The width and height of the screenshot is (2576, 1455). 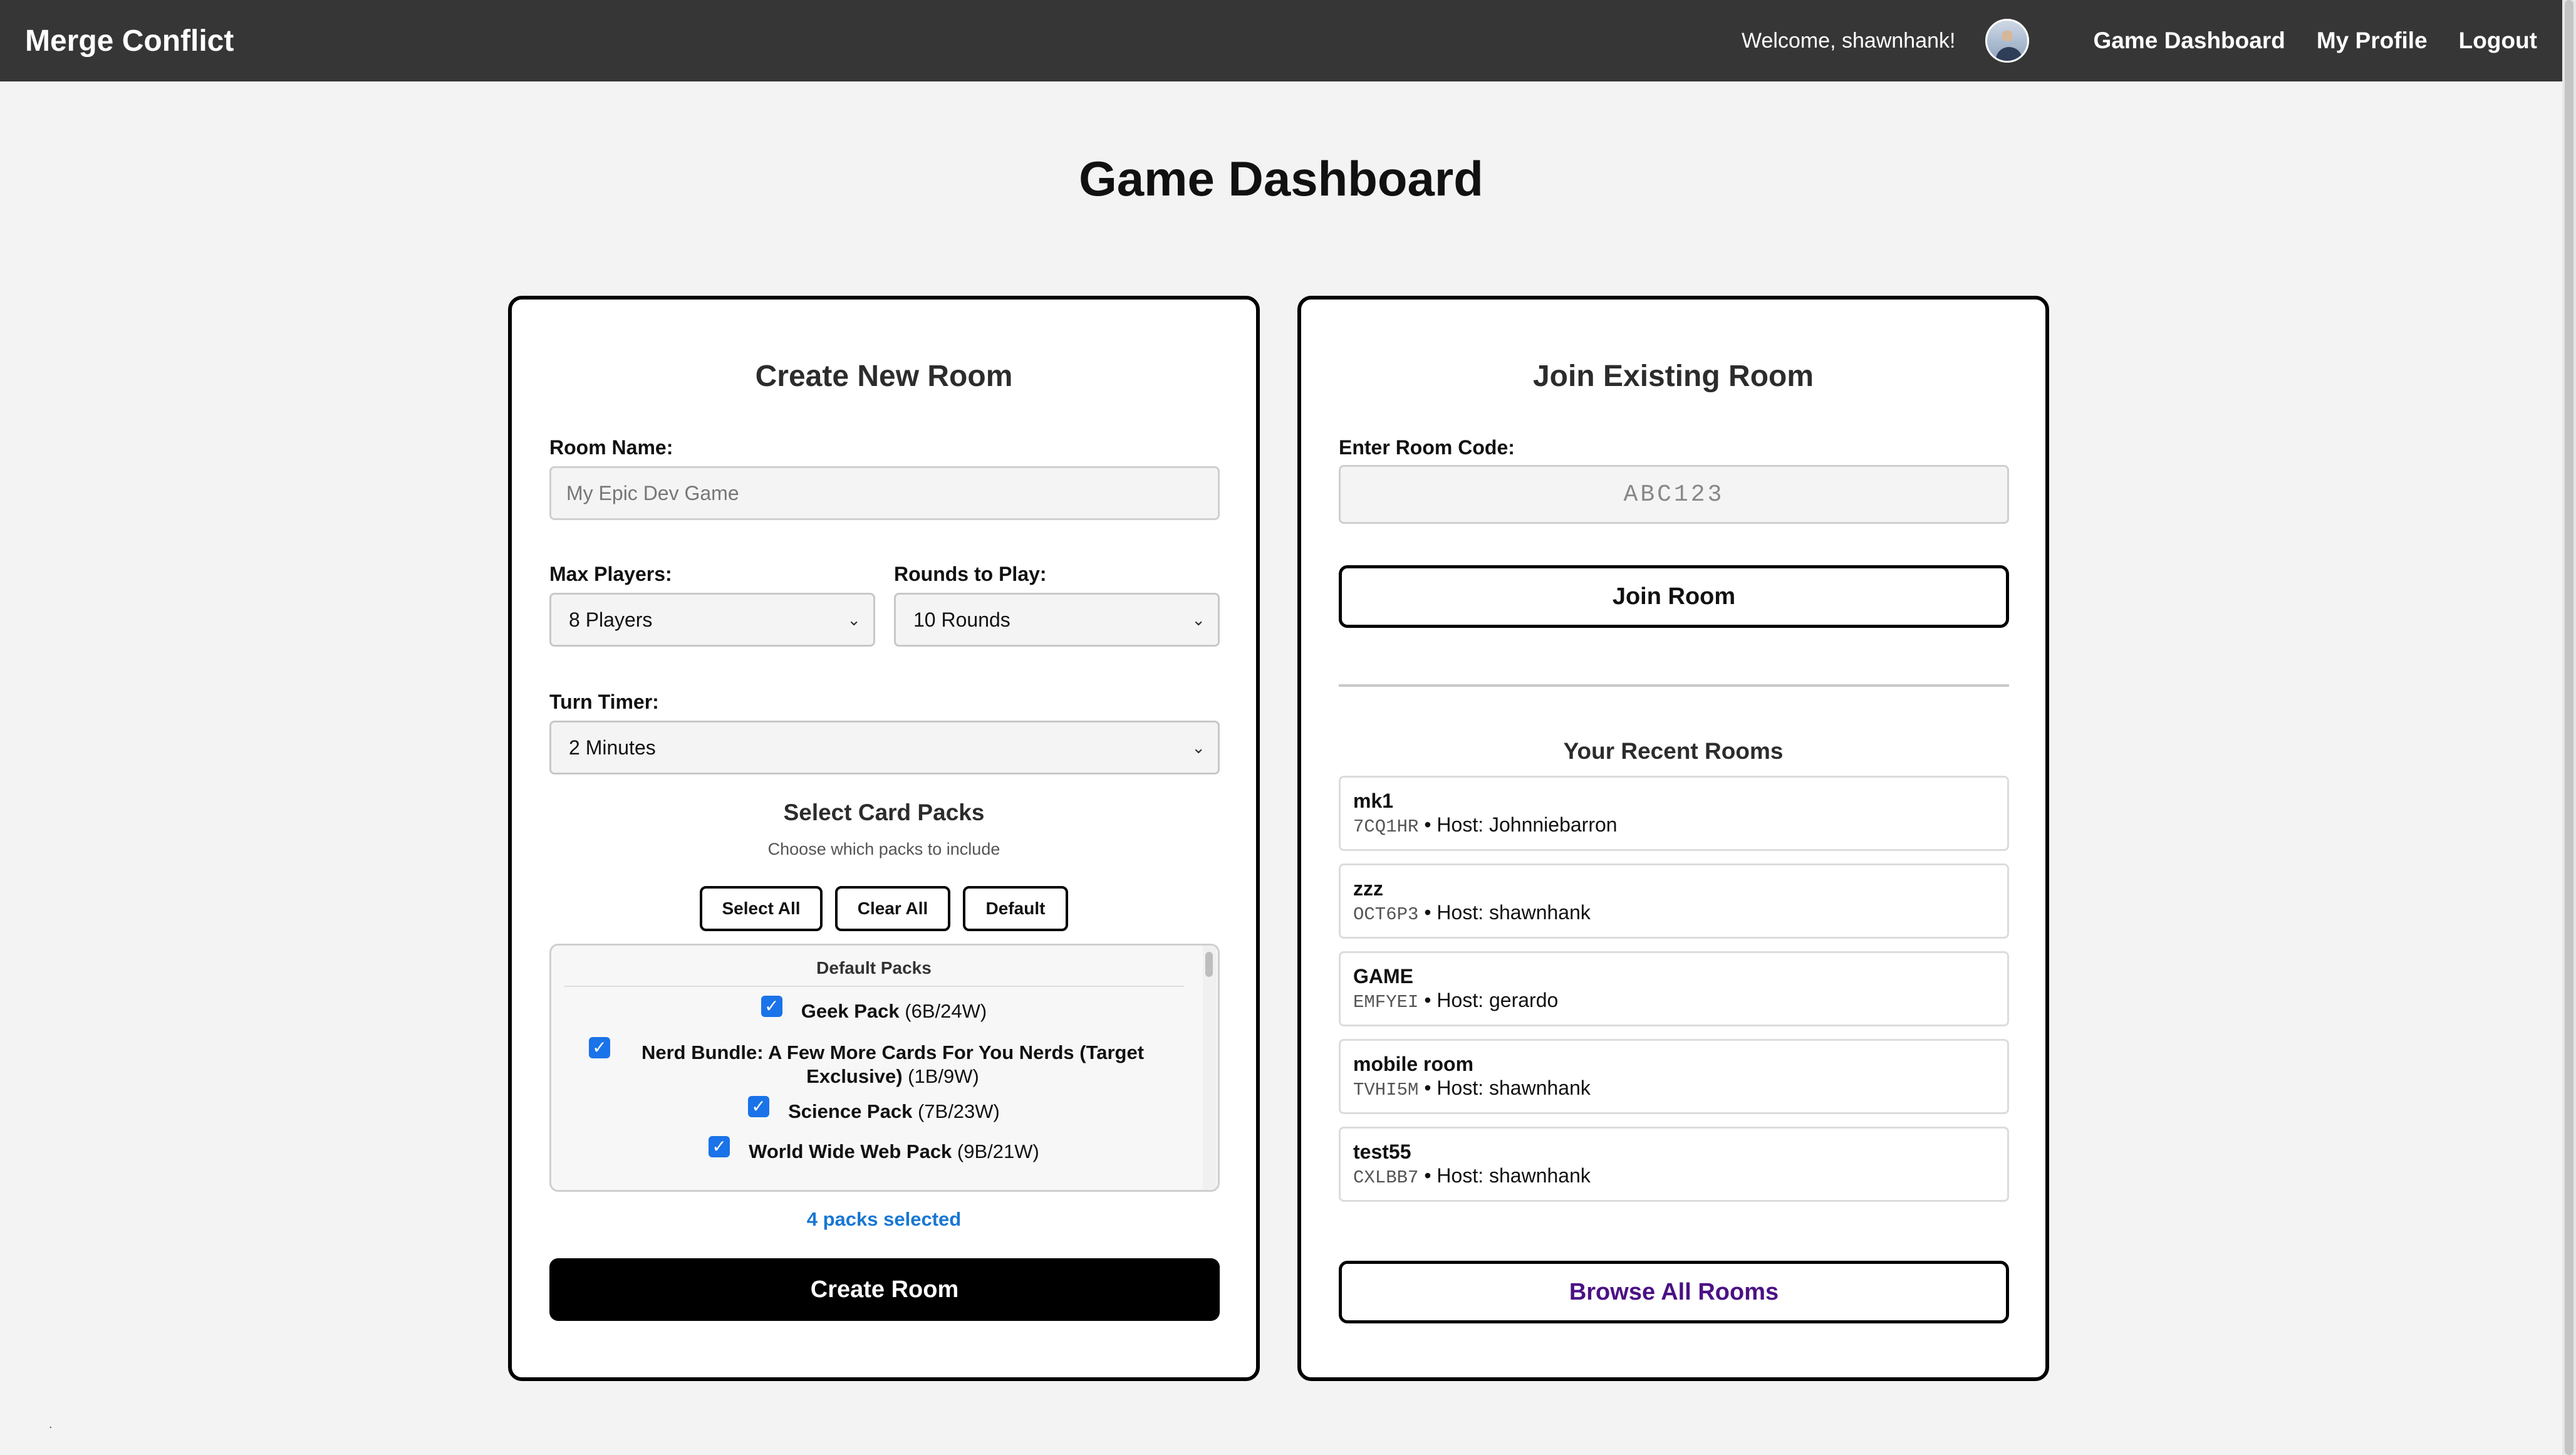 I want to click on max-players-select: 8 Players ⌄, so click(x=712, y=620).